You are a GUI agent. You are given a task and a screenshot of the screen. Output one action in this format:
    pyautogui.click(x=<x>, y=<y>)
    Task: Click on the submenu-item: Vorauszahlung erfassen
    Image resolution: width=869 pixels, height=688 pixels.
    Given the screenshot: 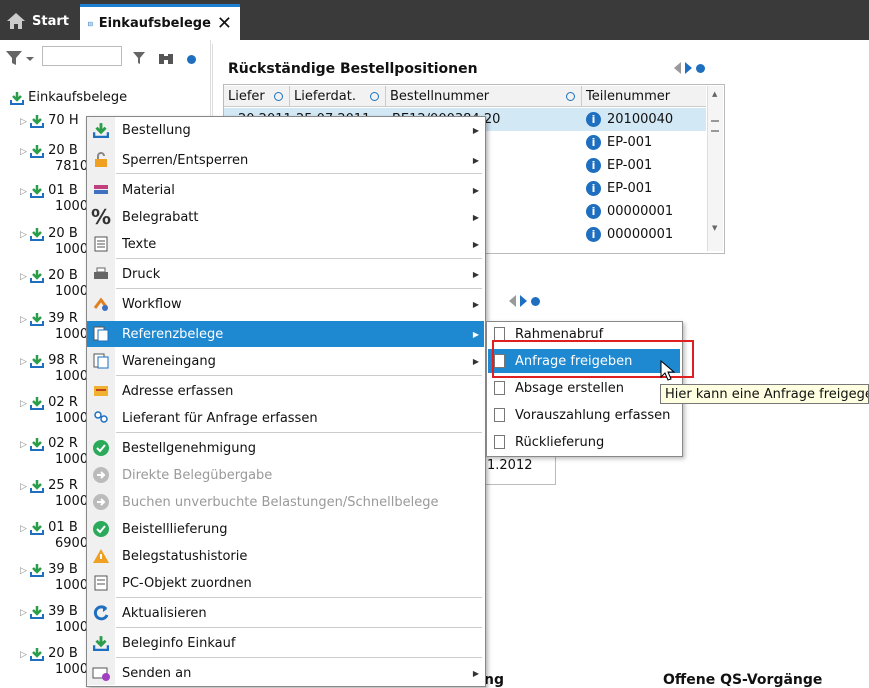 What is the action you would take?
    pyautogui.click(x=584, y=415)
    